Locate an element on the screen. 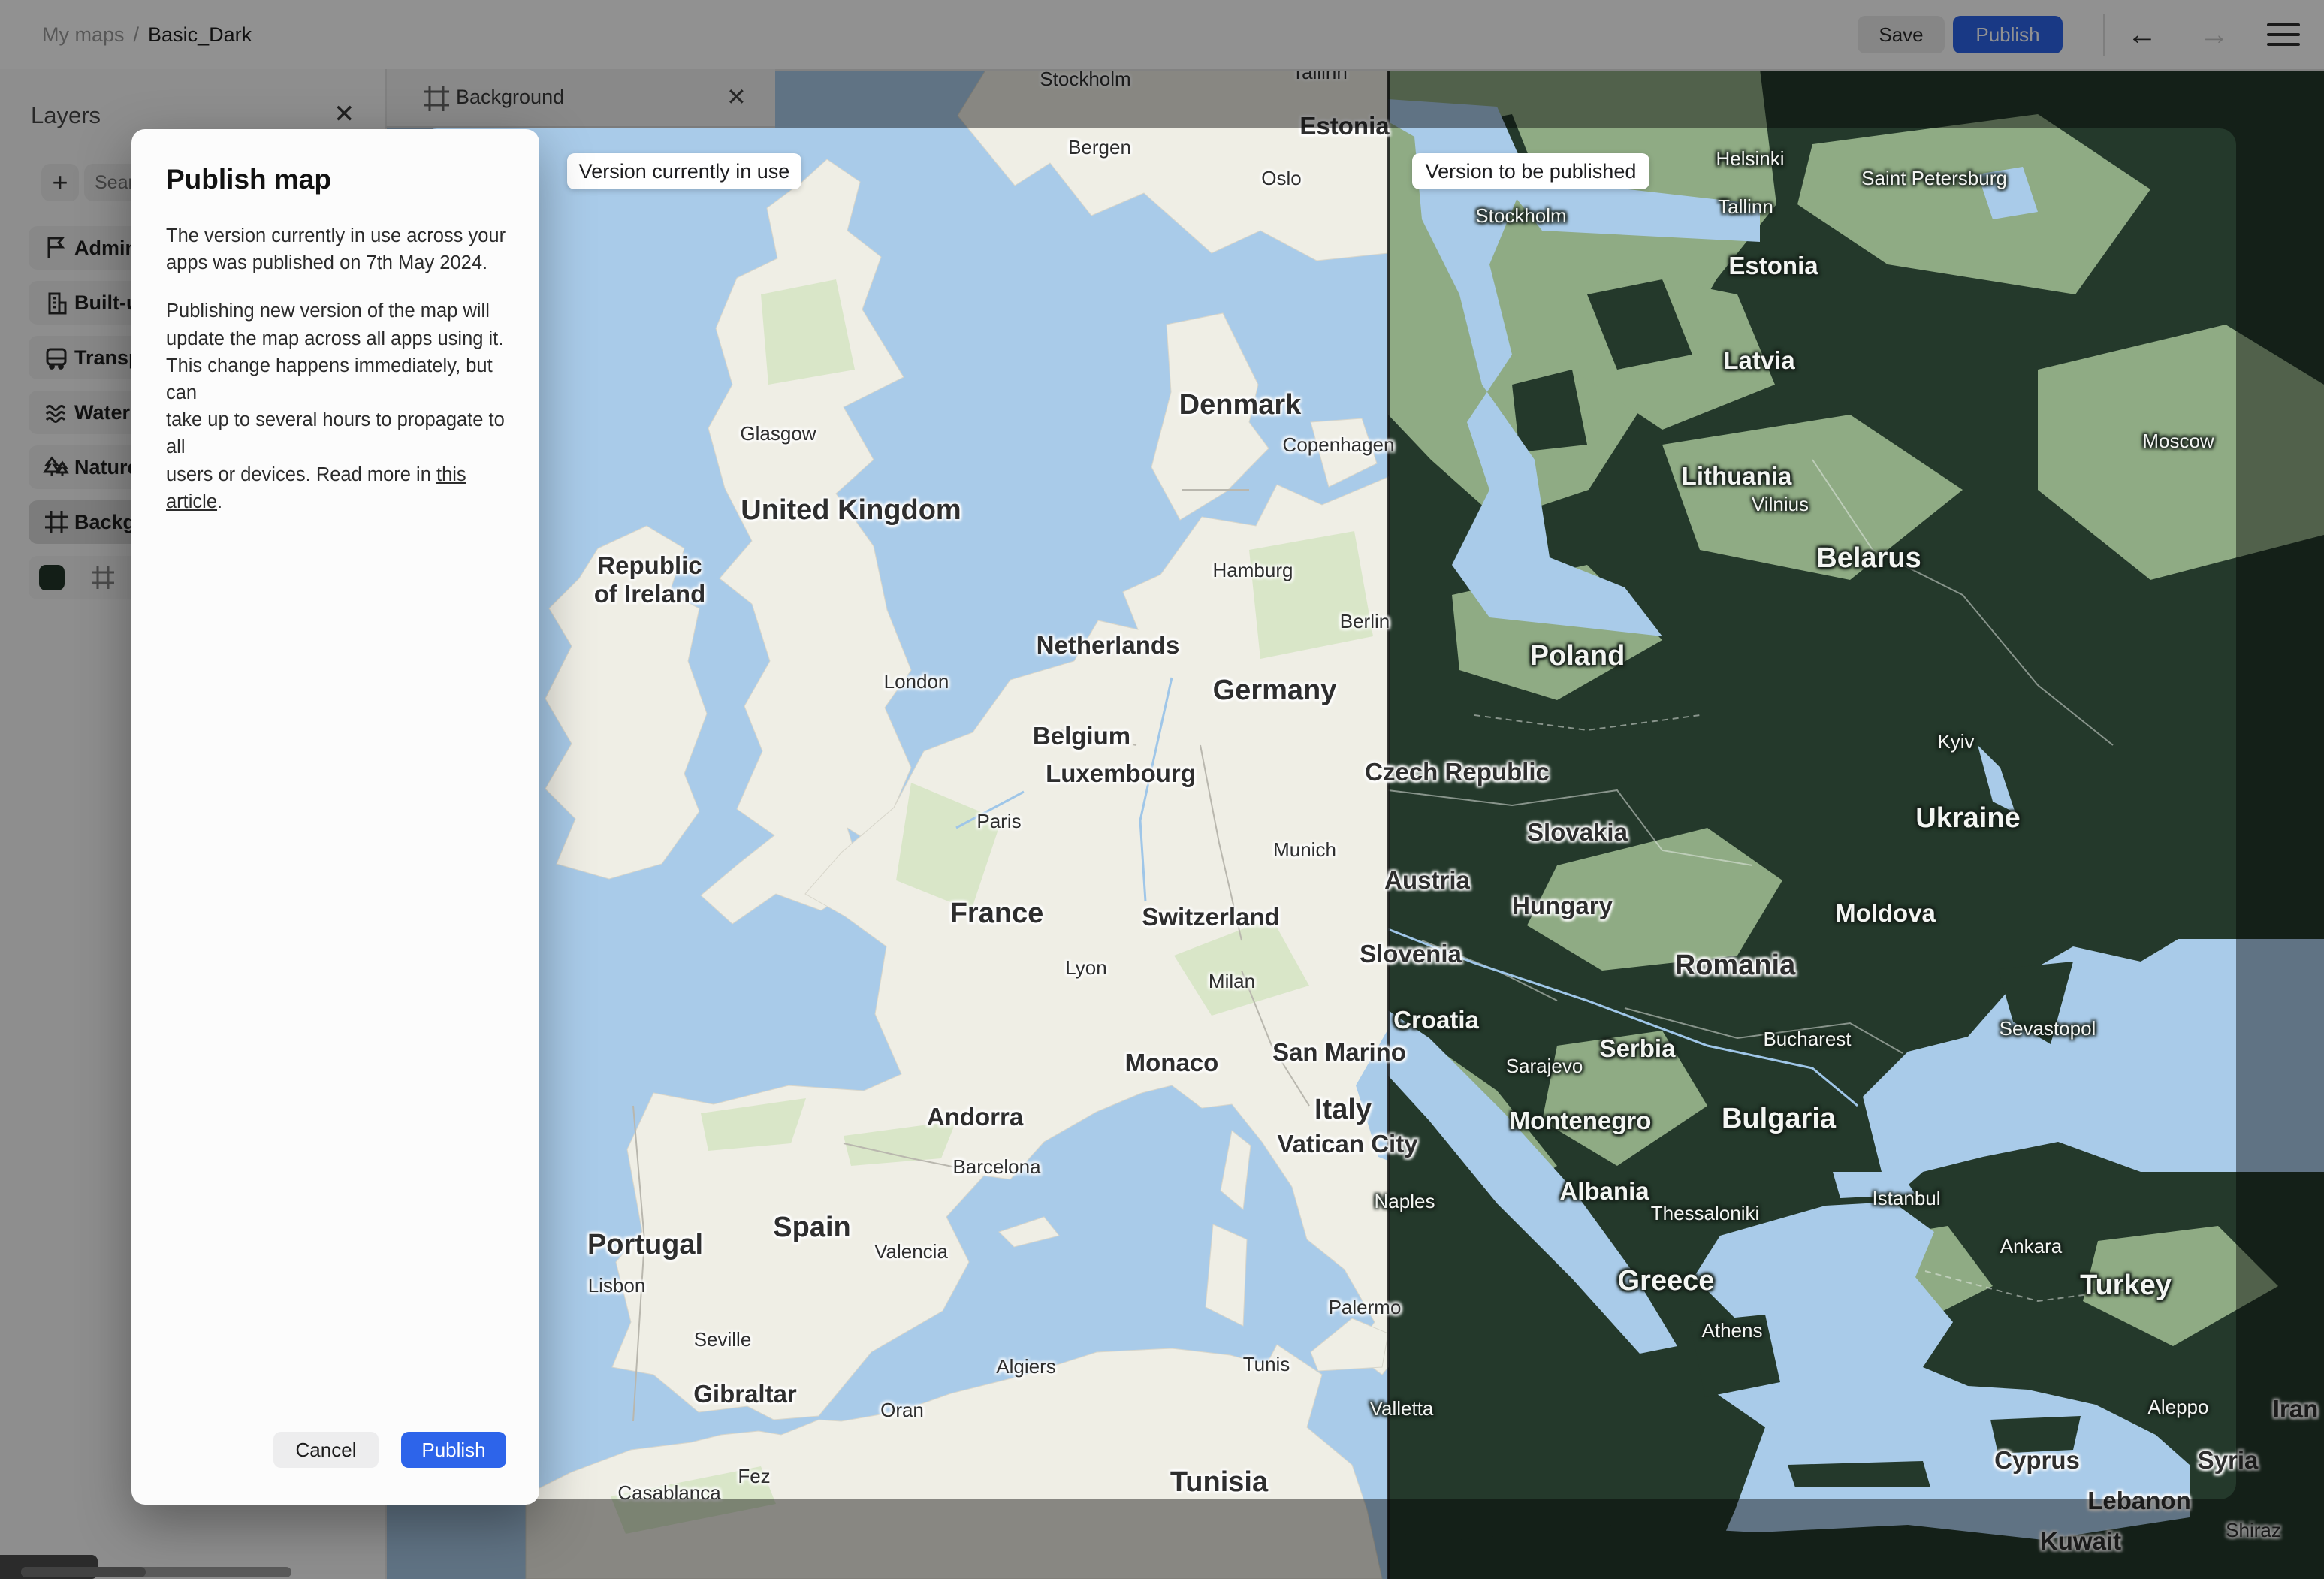 The width and height of the screenshot is (2324, 1579). map-label: Croatia is located at coordinates (1436, 1020).